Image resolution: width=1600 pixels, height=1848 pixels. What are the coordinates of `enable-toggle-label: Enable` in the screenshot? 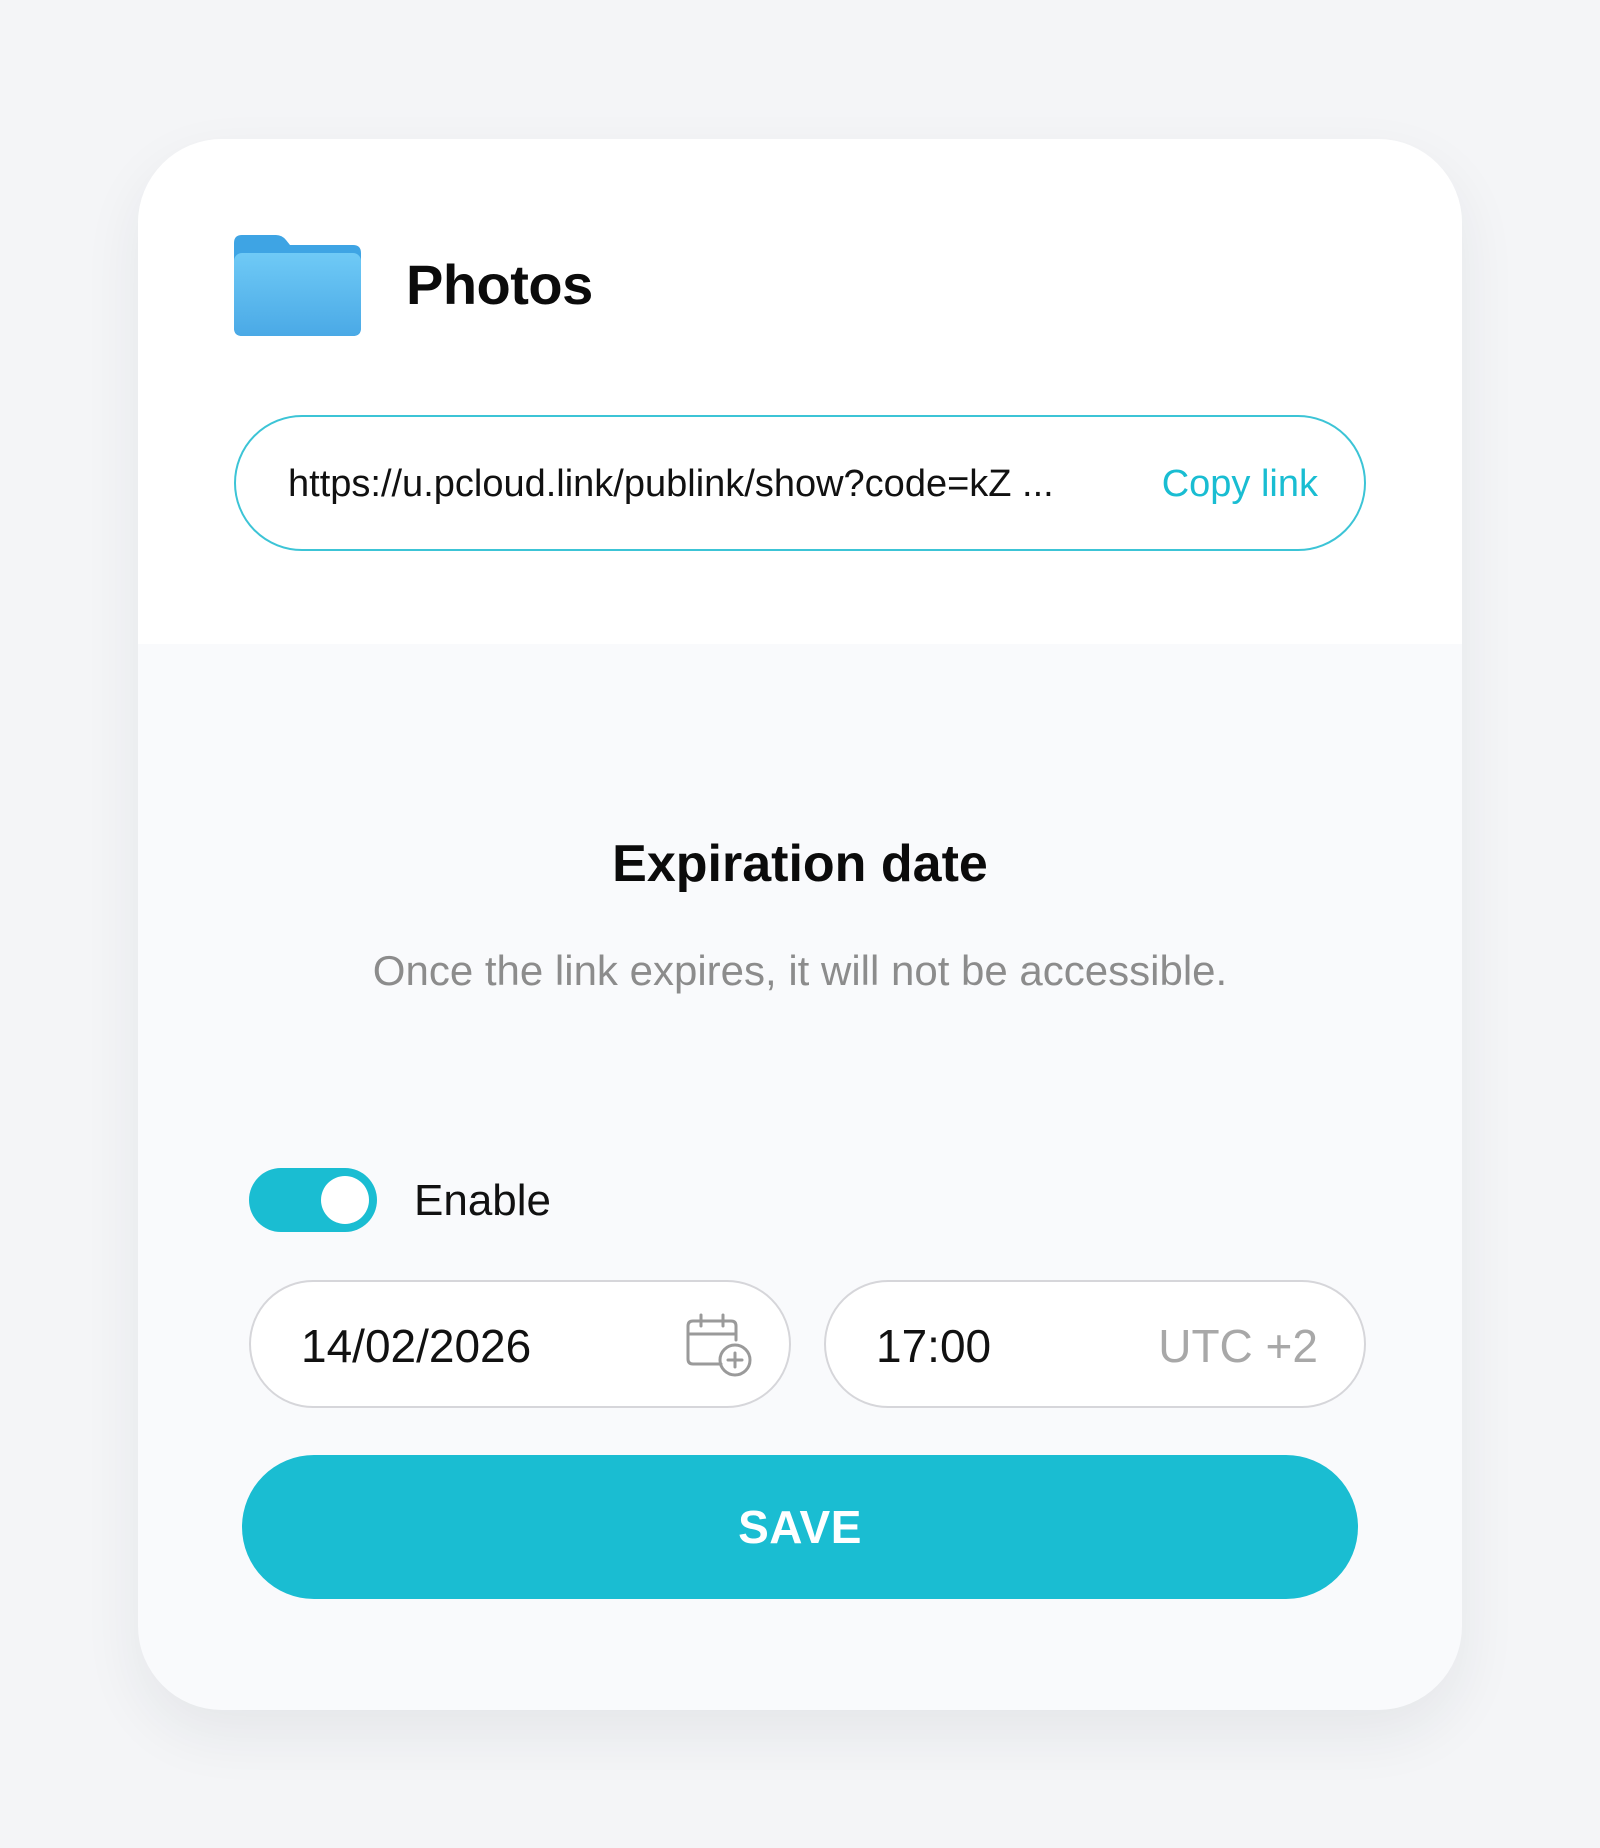 It's located at (483, 1200).